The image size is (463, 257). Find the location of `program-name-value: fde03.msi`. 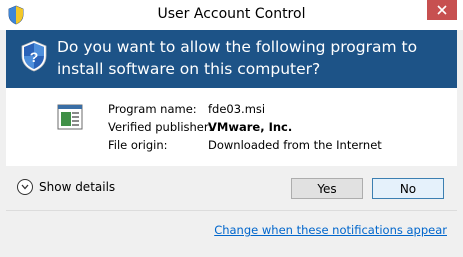

program-name-value: fde03.msi is located at coordinates (237, 109).